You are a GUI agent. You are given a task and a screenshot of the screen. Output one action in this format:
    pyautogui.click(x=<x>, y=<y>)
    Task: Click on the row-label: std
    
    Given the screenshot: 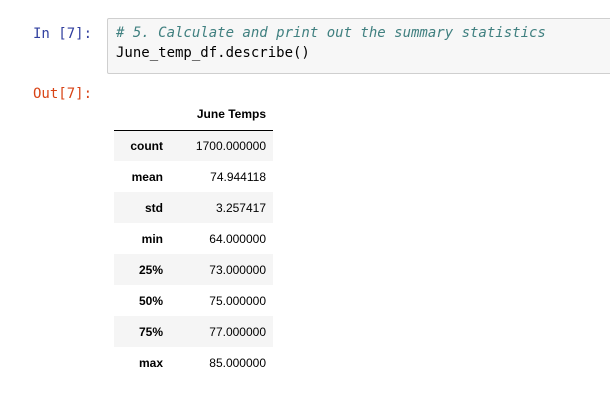 What is the action you would take?
    pyautogui.click(x=154, y=207)
    